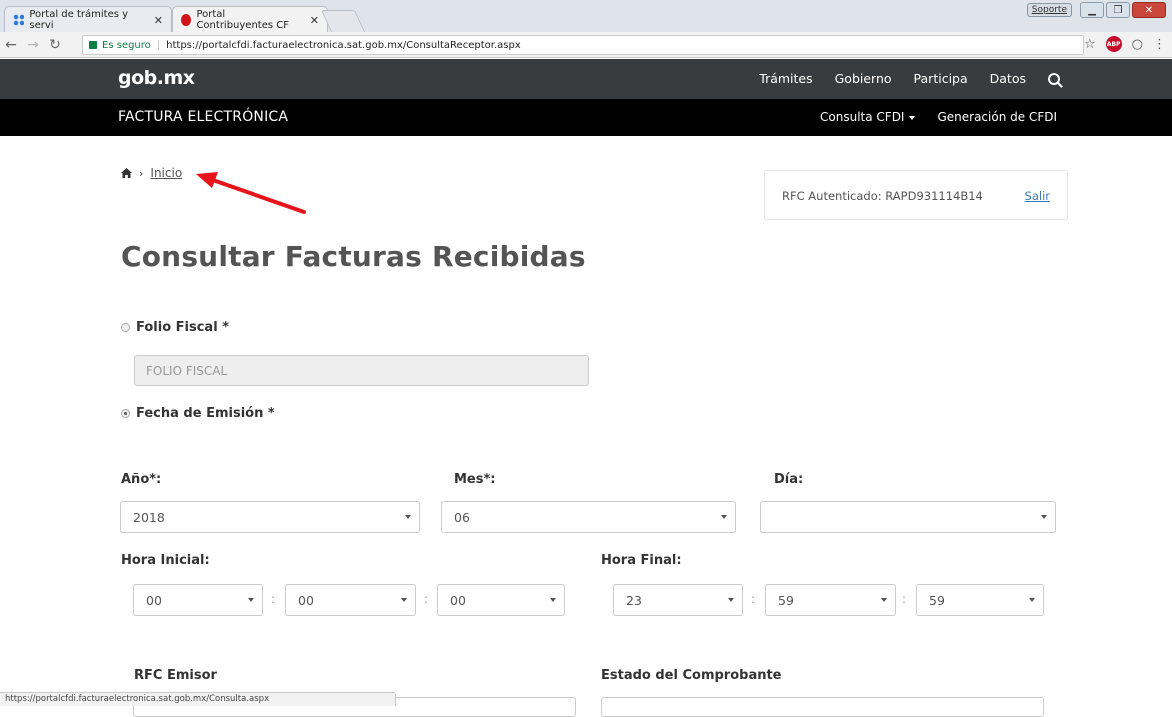  I want to click on anio-select: 2018, so click(270, 517).